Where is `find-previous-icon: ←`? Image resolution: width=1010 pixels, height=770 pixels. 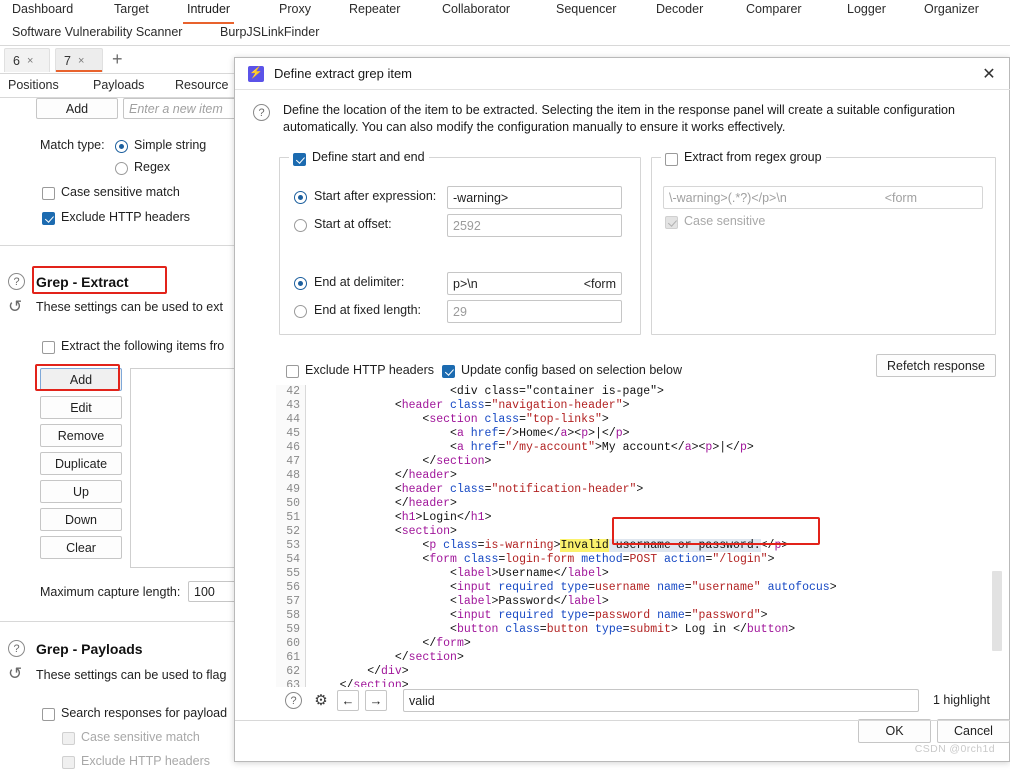 find-previous-icon: ← is located at coordinates (348, 700).